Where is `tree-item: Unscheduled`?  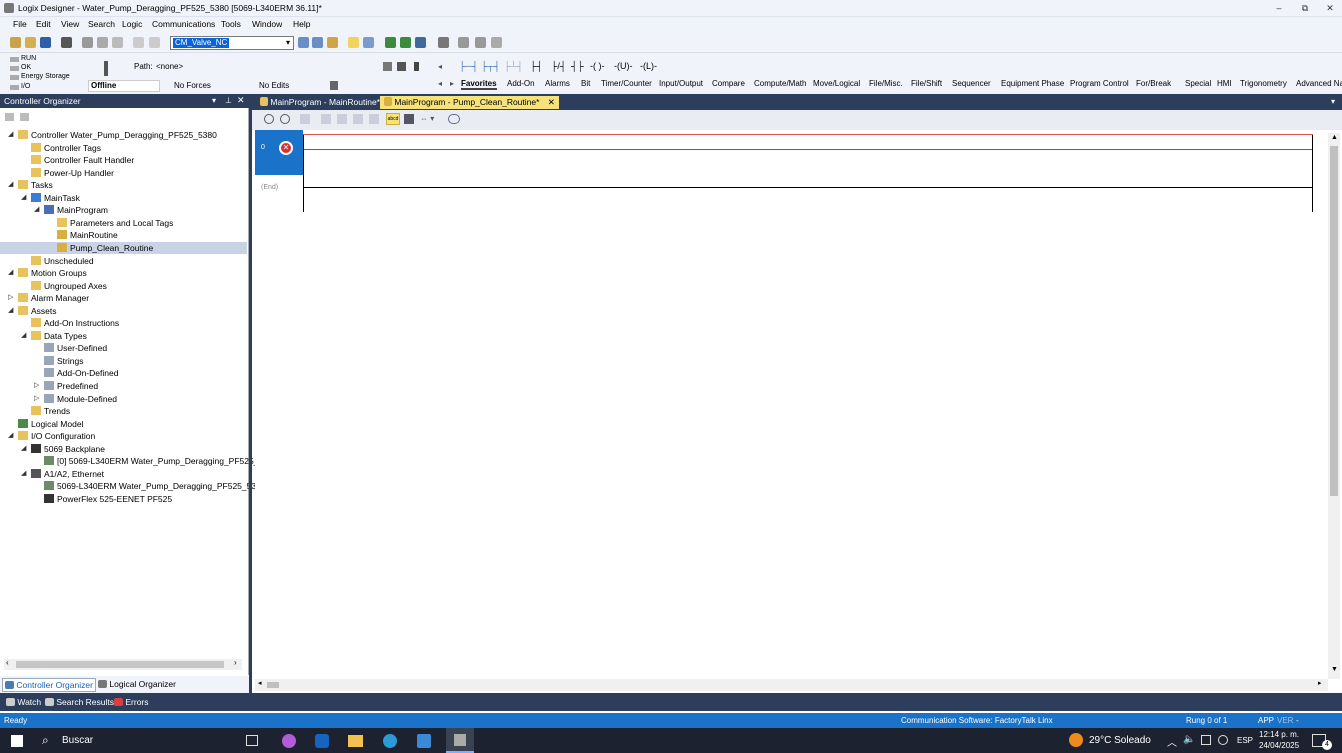
tree-item: Unscheduled is located at coordinates (123, 261).